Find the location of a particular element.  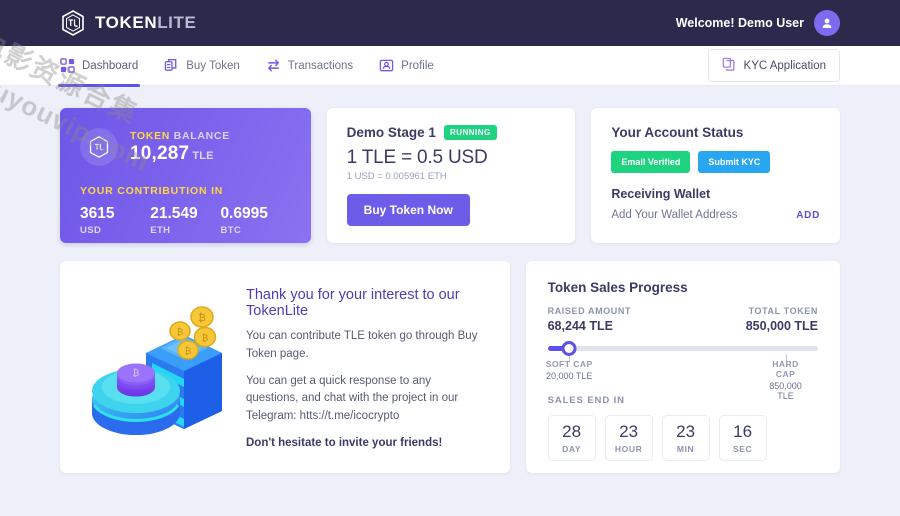

balance-amount-row: 10,287 TLE is located at coordinates (180, 154).